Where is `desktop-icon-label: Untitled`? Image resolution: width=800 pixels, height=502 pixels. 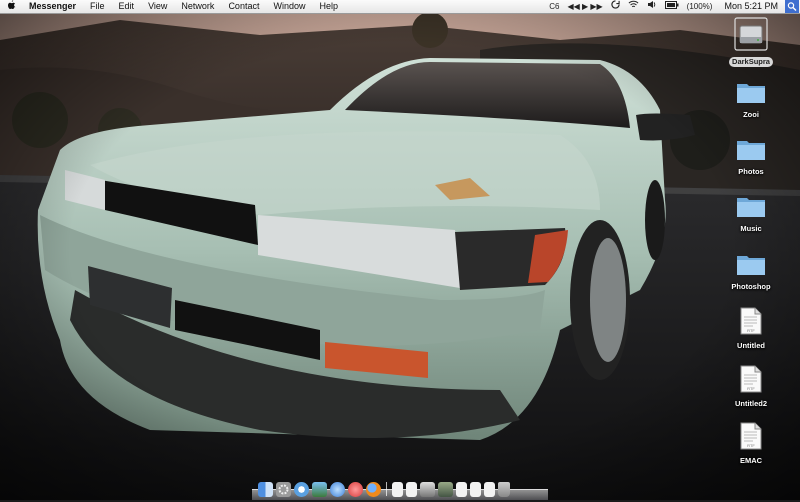 desktop-icon-label: Untitled is located at coordinates (751, 345).